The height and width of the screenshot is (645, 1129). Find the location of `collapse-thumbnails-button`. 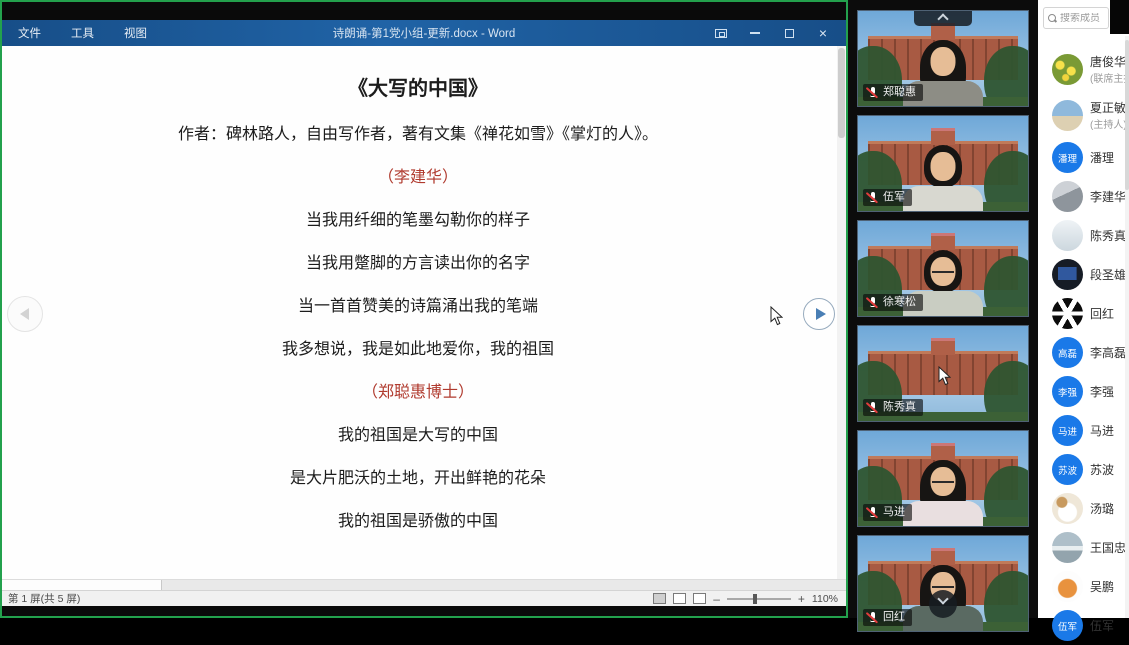

collapse-thumbnails-button is located at coordinates (943, 18).